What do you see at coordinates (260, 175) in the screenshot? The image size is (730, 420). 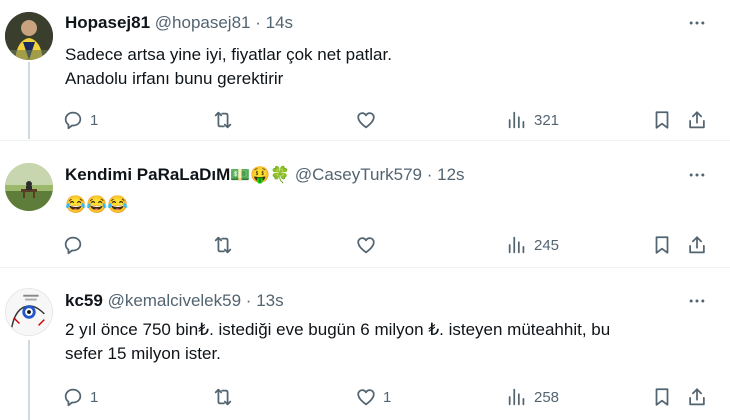 I see `name-emoji: 💵🤑🍀` at bounding box center [260, 175].